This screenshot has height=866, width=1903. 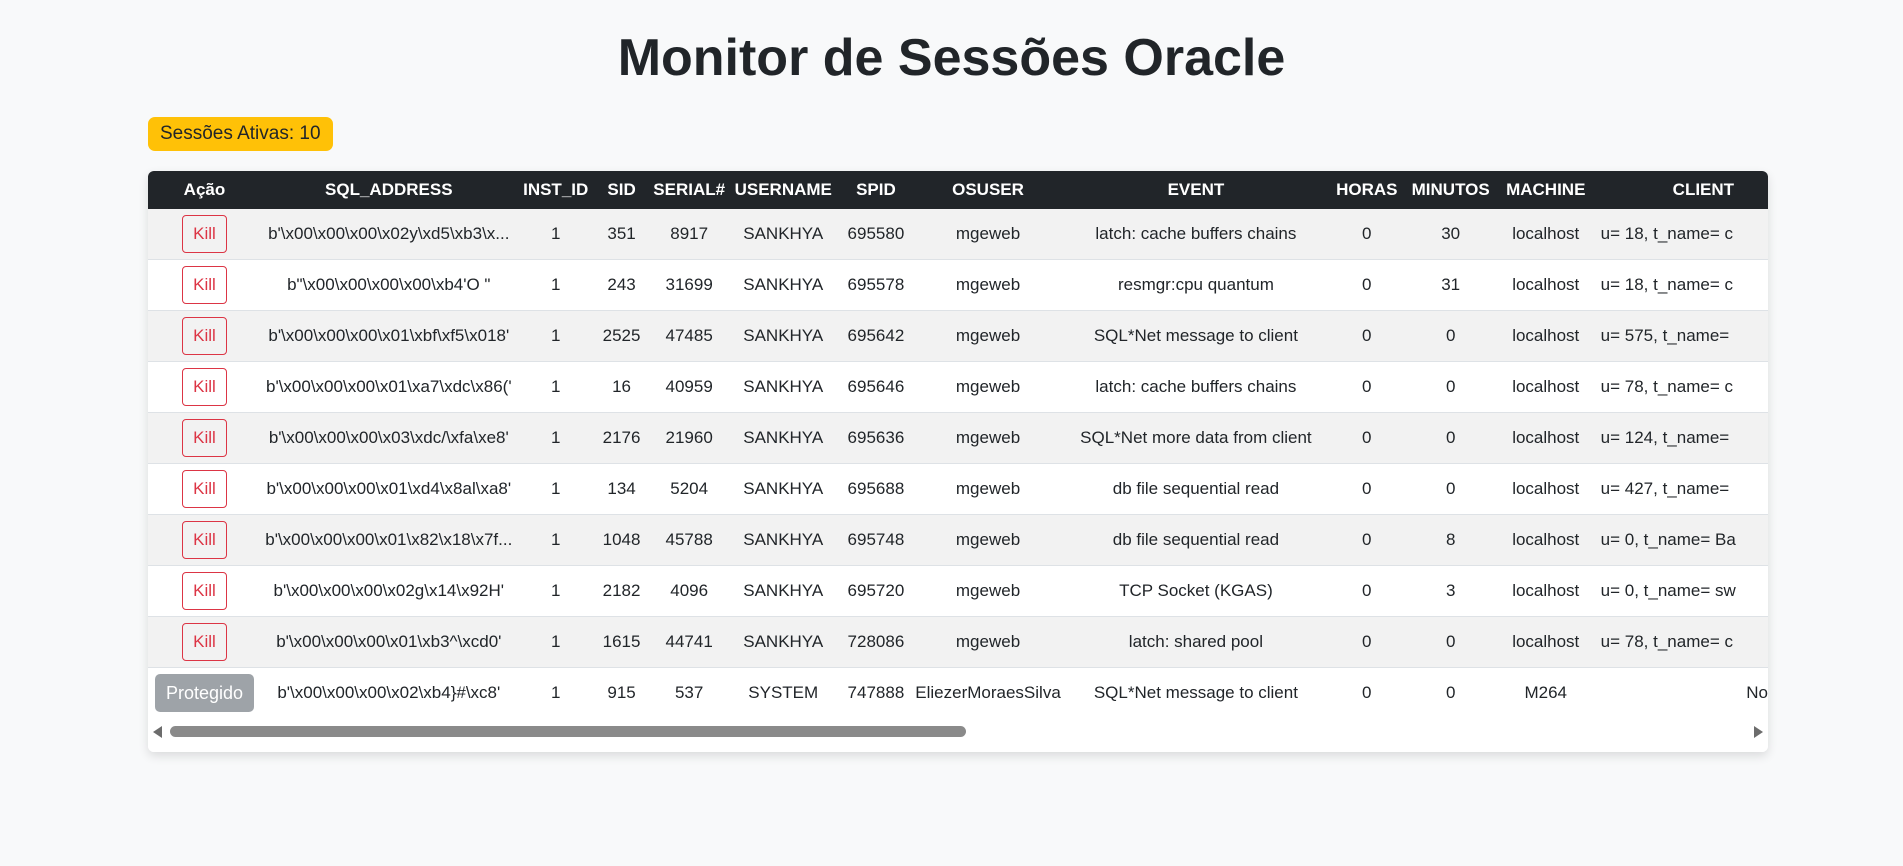 What do you see at coordinates (621, 336) in the screenshot?
I see `cell-sid: 2525` at bounding box center [621, 336].